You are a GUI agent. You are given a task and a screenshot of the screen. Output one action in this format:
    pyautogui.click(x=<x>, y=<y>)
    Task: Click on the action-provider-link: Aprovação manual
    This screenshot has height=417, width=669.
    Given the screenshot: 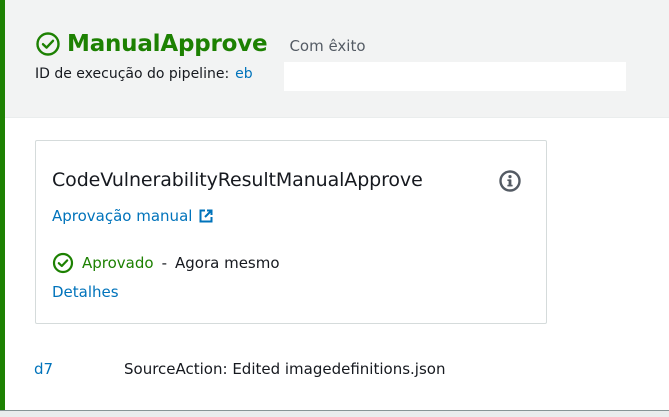 What is the action you would take?
    pyautogui.click(x=132, y=216)
    